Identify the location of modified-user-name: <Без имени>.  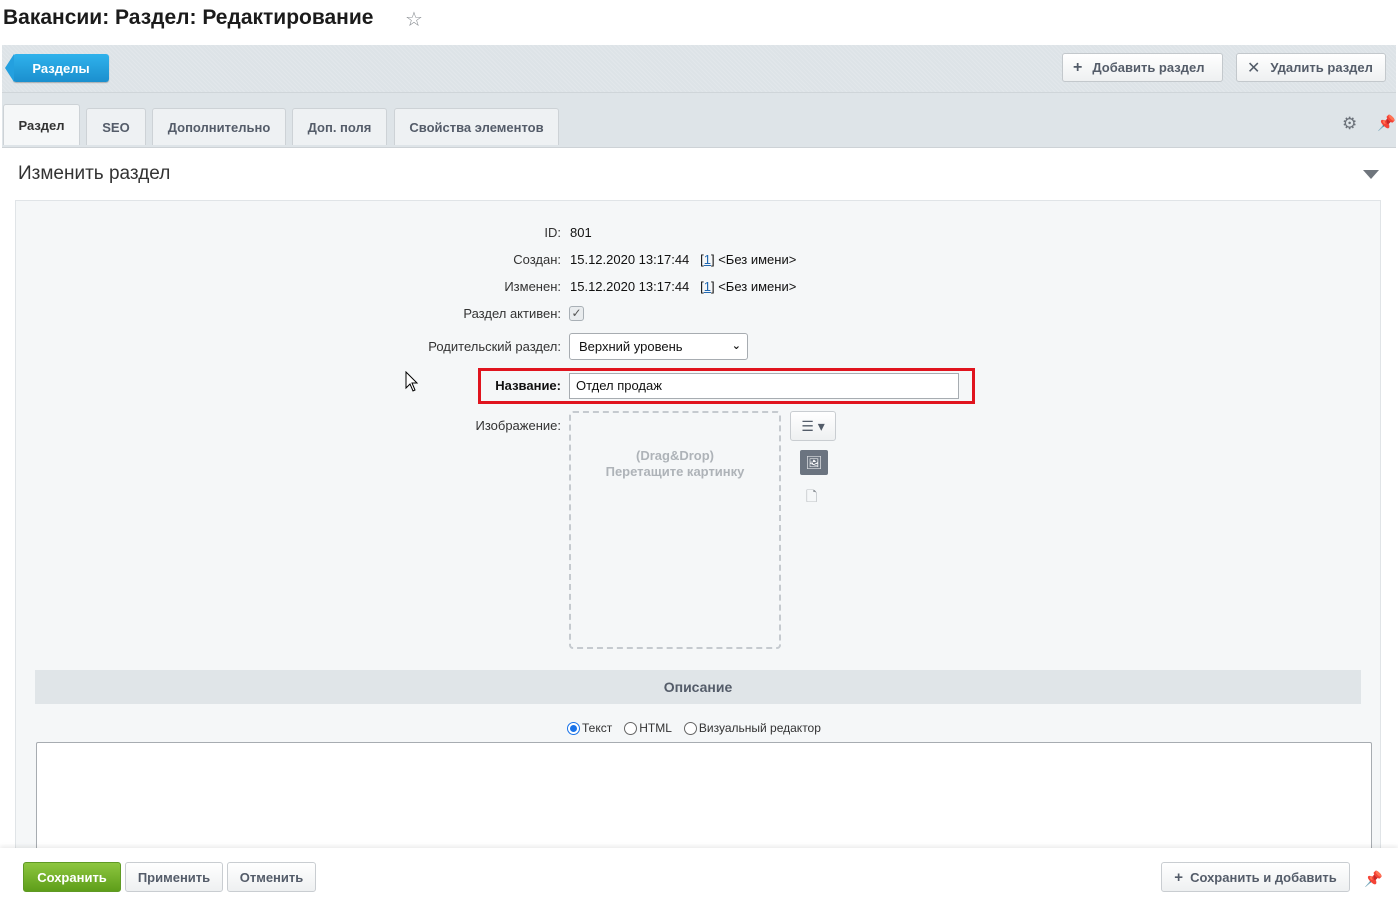
(757, 286).